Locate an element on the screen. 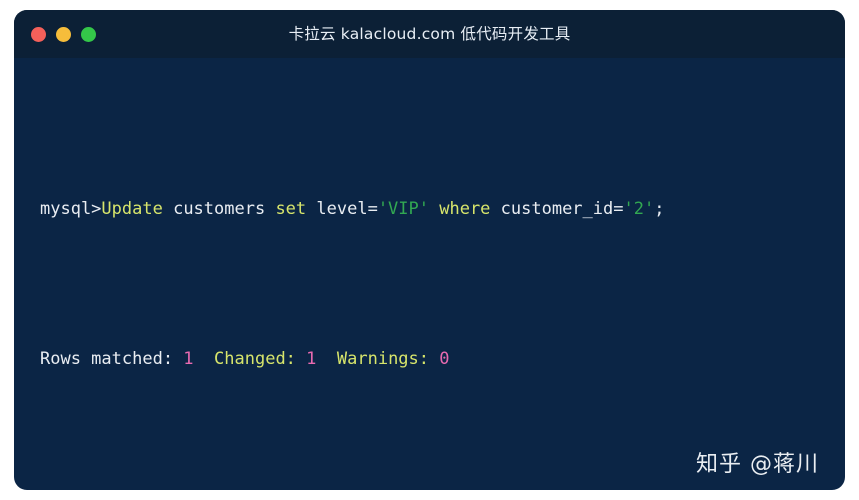  changed-label: Changed: is located at coordinates (260, 359).